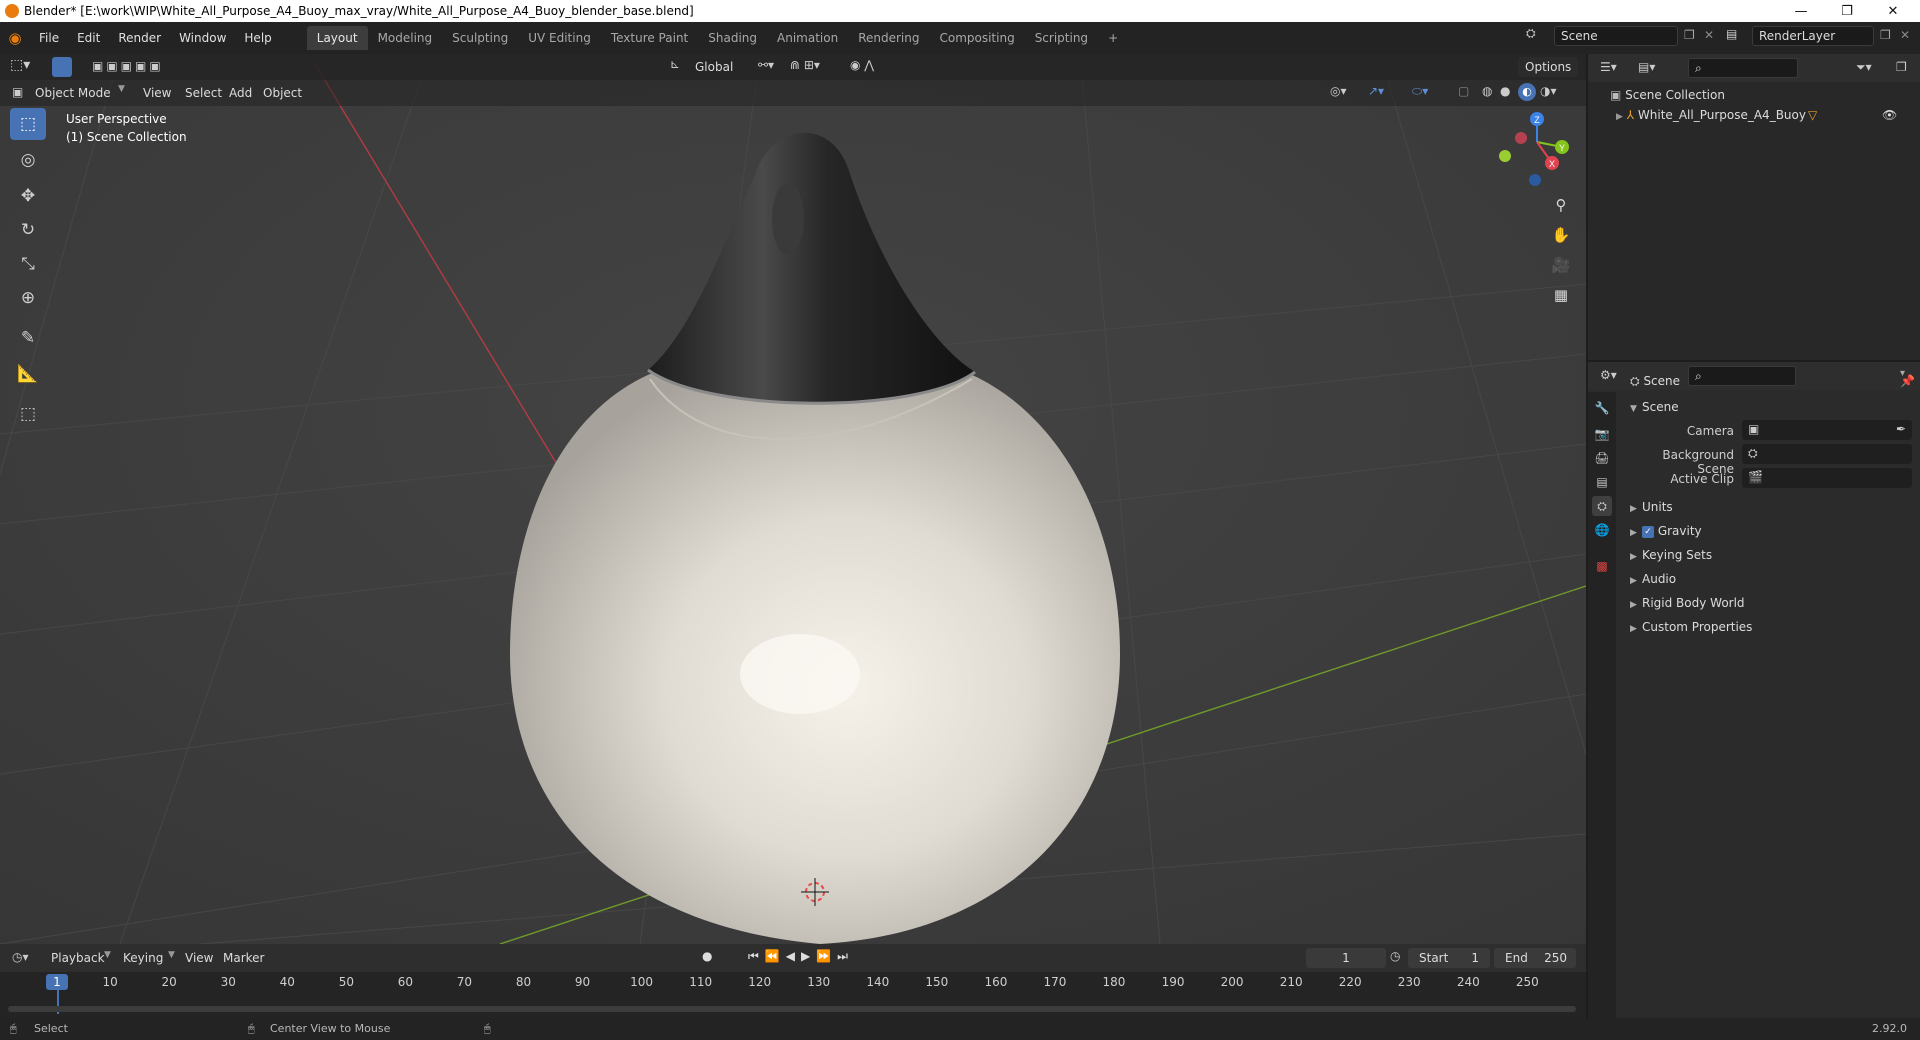 The width and height of the screenshot is (1920, 1040). I want to click on tab-layout: Layout, so click(337, 38).